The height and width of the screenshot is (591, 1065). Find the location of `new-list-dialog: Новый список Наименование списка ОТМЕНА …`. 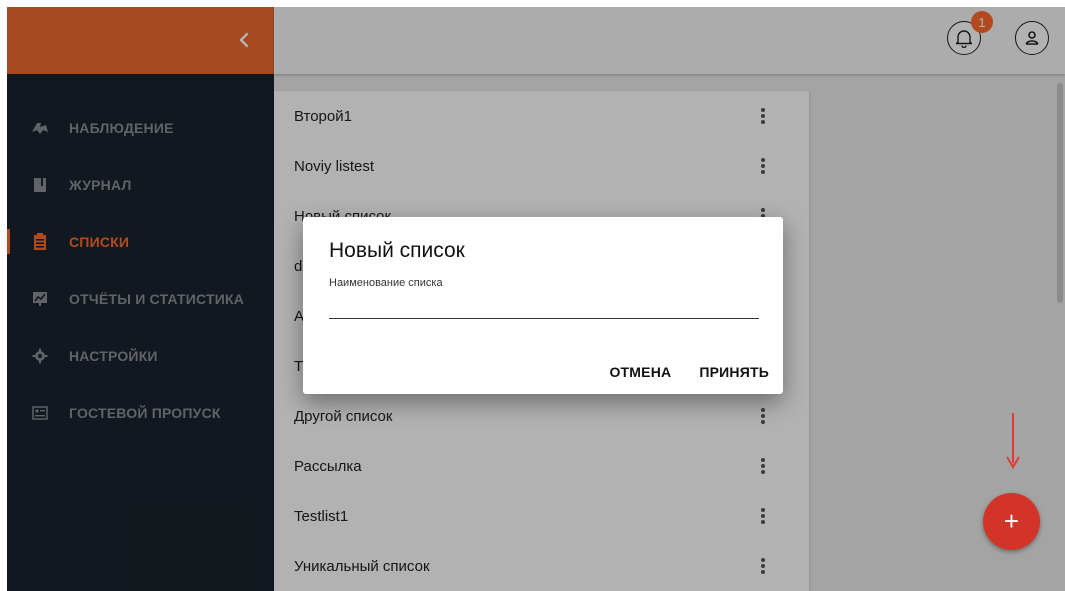

new-list-dialog: Новый список Наименование списка ОТМЕНА … is located at coordinates (543, 305).